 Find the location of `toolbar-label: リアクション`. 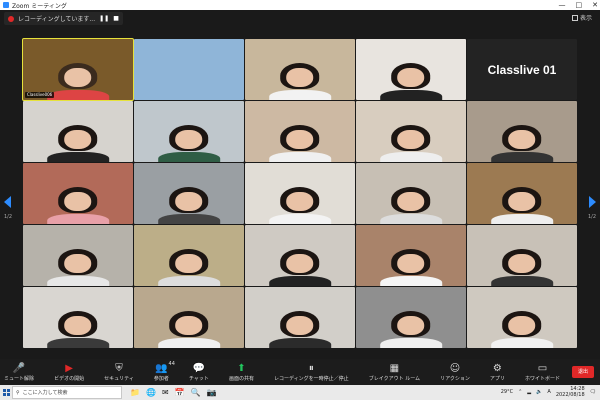

toolbar-label: リアクション is located at coordinates (455, 378).